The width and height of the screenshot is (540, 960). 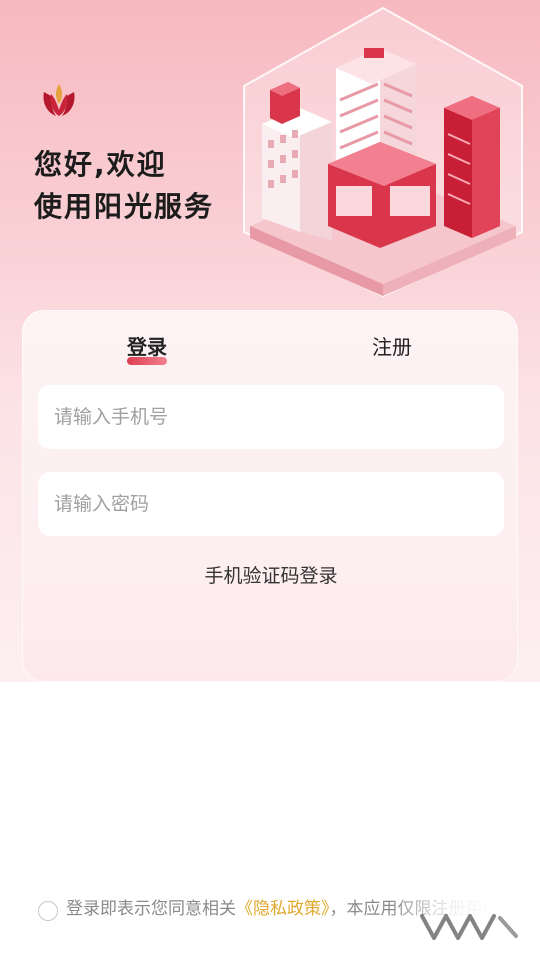 What do you see at coordinates (124, 206) in the screenshot?
I see `greeting-line-2: 使用阳光服务` at bounding box center [124, 206].